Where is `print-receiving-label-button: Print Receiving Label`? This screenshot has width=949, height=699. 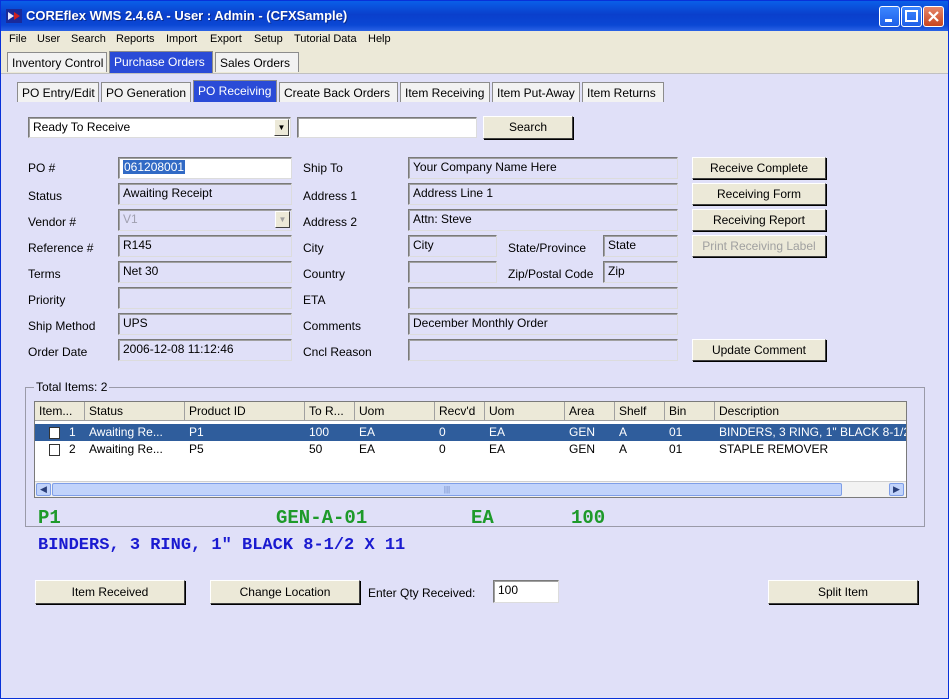 print-receiving-label-button: Print Receiving Label is located at coordinates (759, 246).